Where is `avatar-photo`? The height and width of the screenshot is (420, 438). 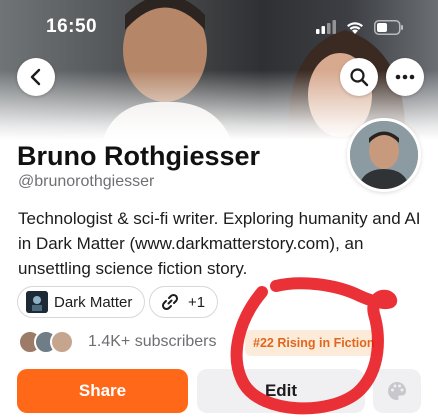 avatar-photo is located at coordinates (384, 155).